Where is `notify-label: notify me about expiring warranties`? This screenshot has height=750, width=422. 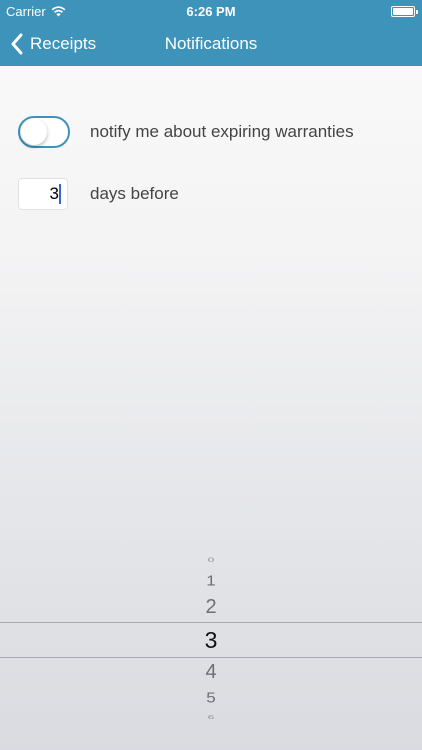
notify-label: notify me about expiring warranties is located at coordinates (222, 131).